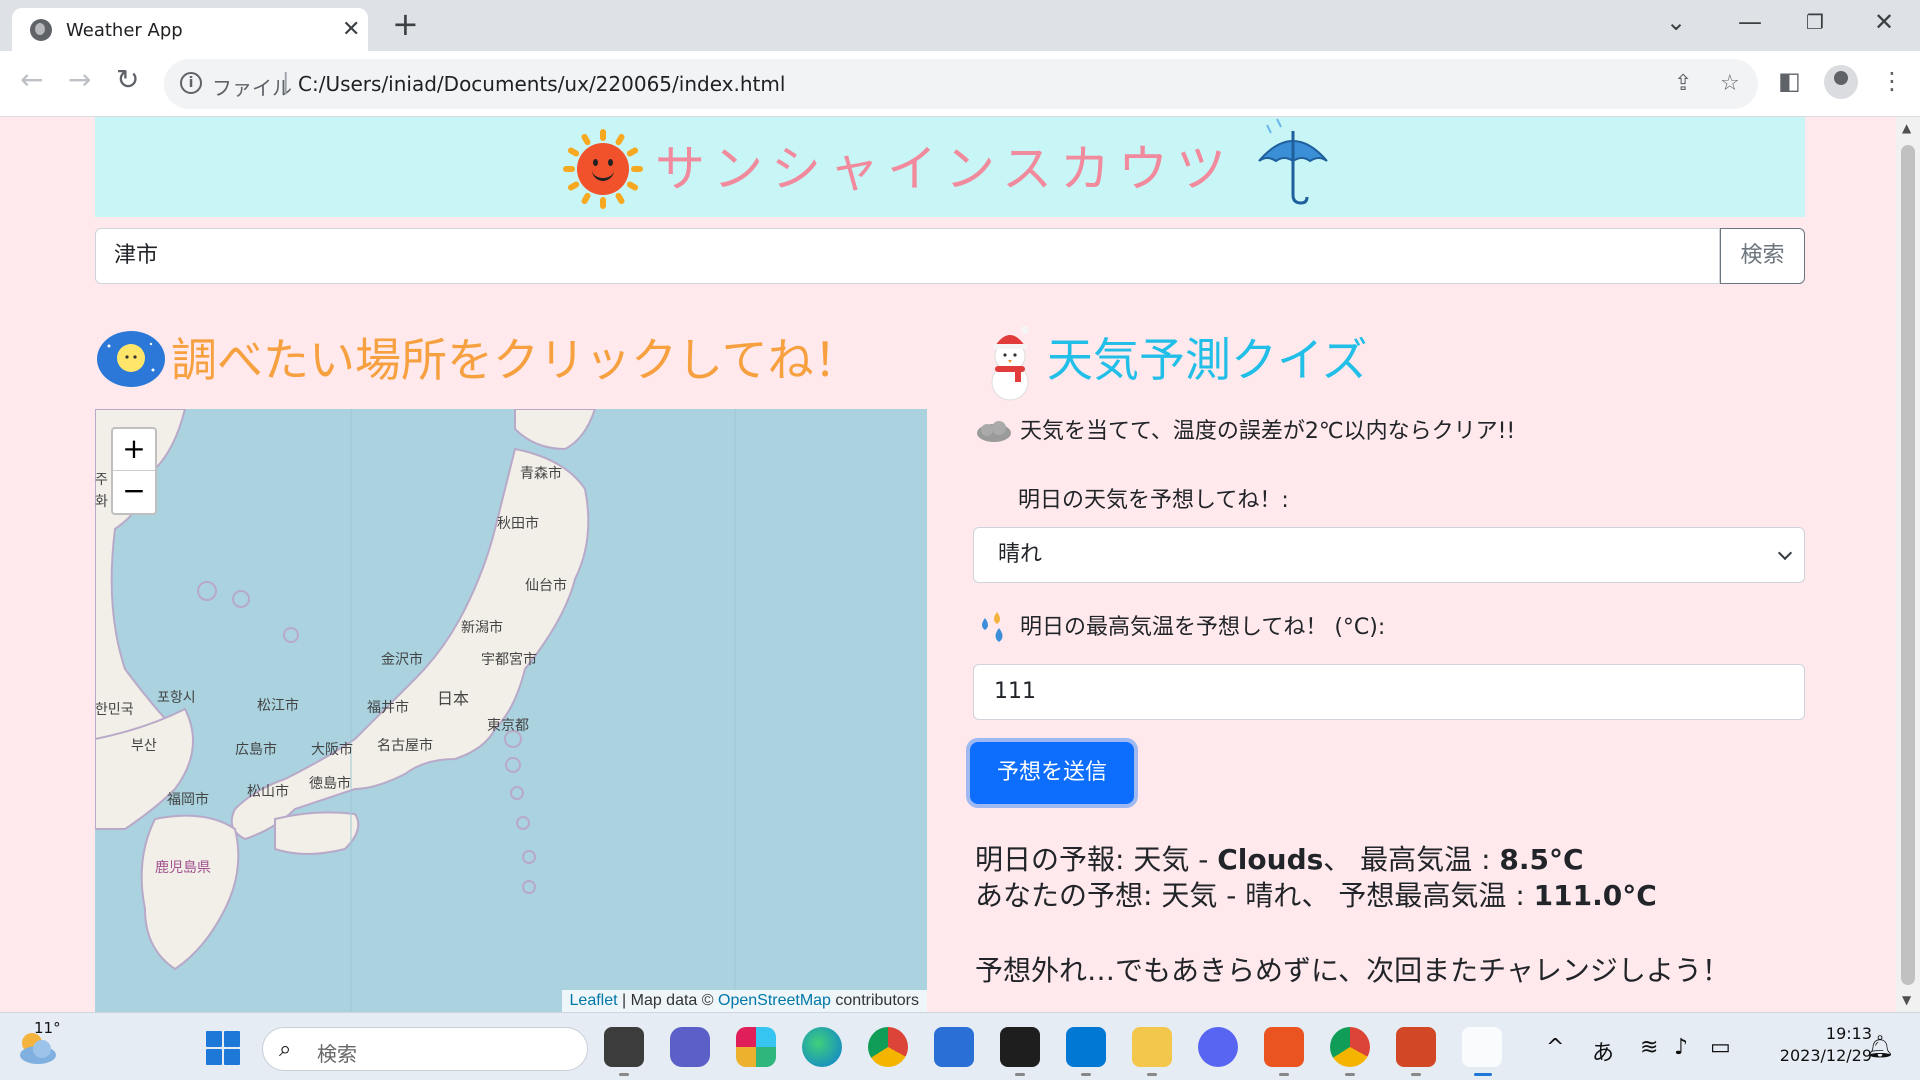 The width and height of the screenshot is (1920, 1080). Describe the element at coordinates (1052, 773) in the screenshot. I see `submit-guess-button: 予想を送信` at that location.